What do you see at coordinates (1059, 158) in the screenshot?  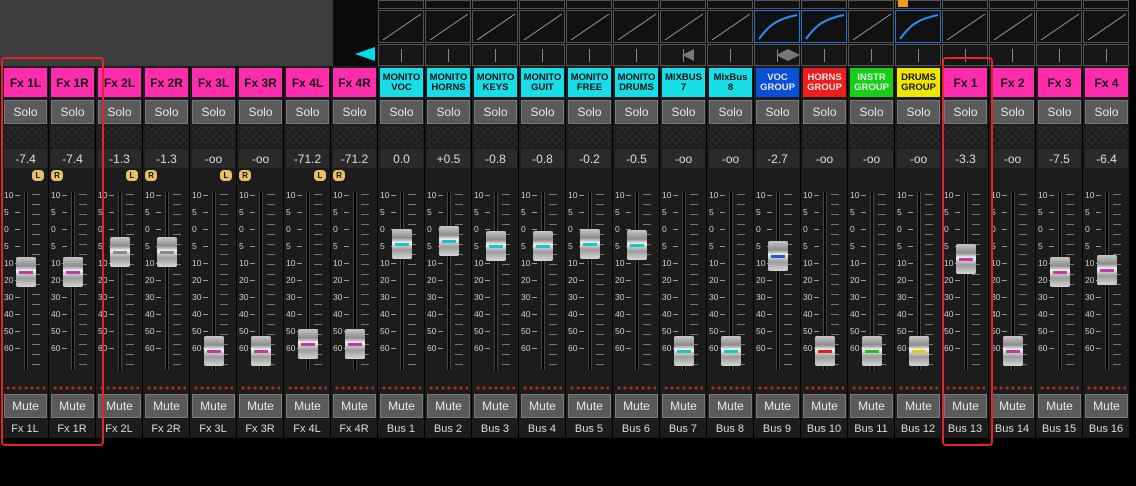 I see `gain-readout: -7.5` at bounding box center [1059, 158].